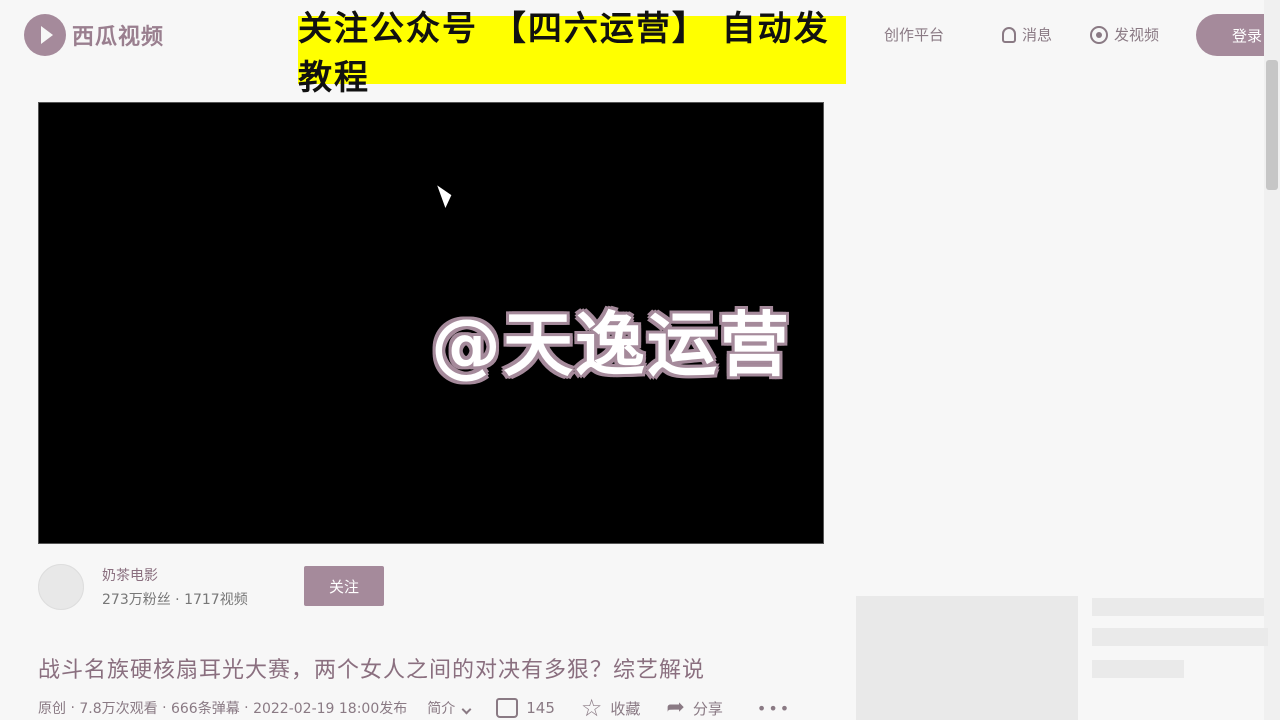 This screenshot has width=1280, height=720. I want to click on like-button: 145, so click(525, 708).